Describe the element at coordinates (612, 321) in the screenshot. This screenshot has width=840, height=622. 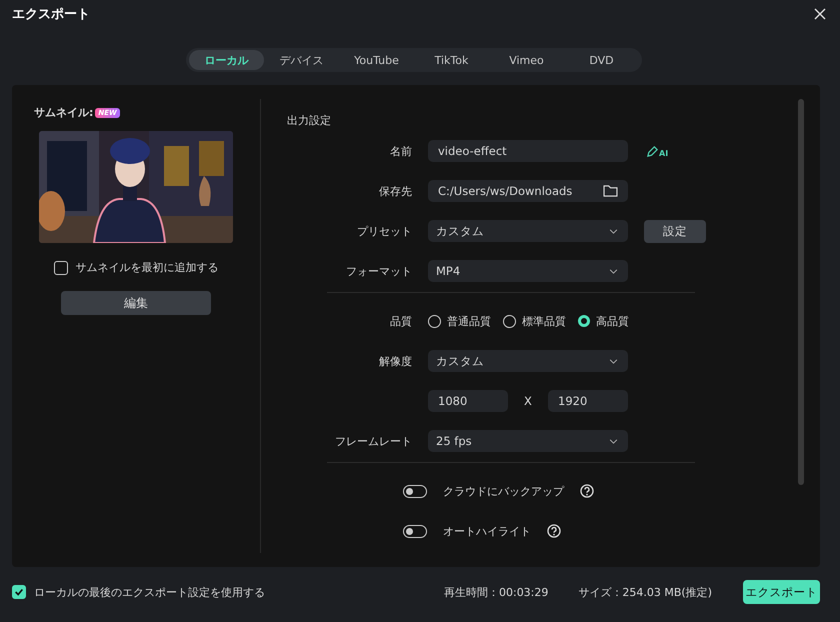
I see `radio-label: 高品質` at that location.